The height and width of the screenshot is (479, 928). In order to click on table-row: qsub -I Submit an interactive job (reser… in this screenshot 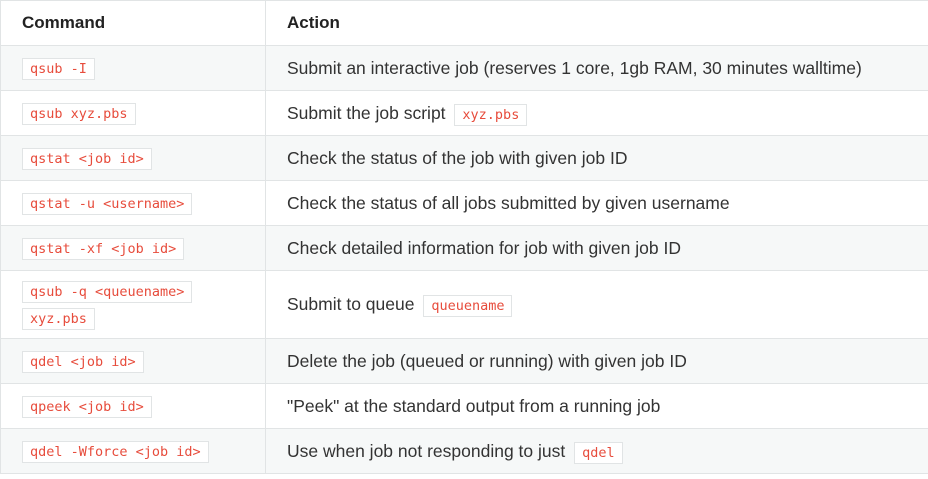, I will do `click(464, 68)`.